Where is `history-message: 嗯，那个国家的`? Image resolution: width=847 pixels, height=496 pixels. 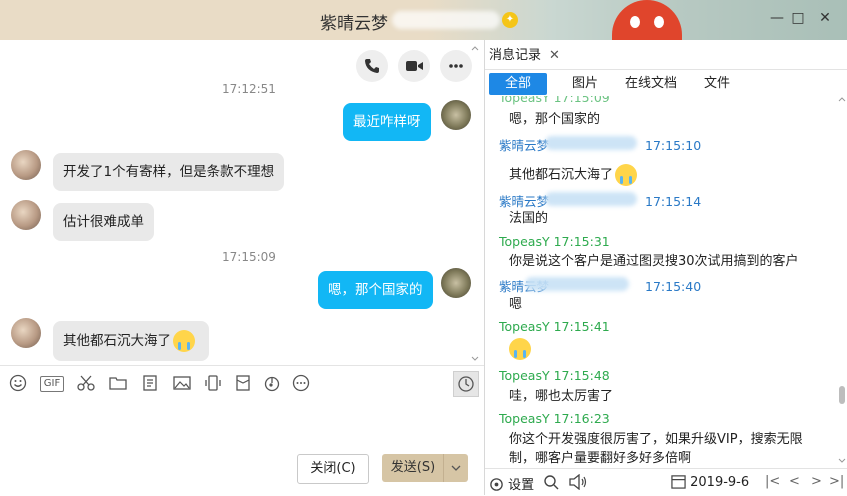
history-message: 嗯，那个国家的 is located at coordinates (555, 119).